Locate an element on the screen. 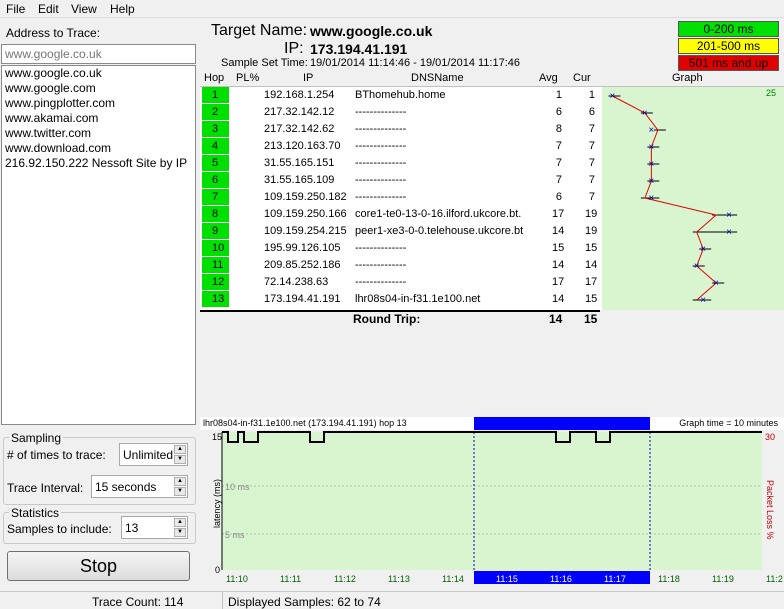  graph-time-label: Graph time = 10 minutes is located at coordinates (728, 423).